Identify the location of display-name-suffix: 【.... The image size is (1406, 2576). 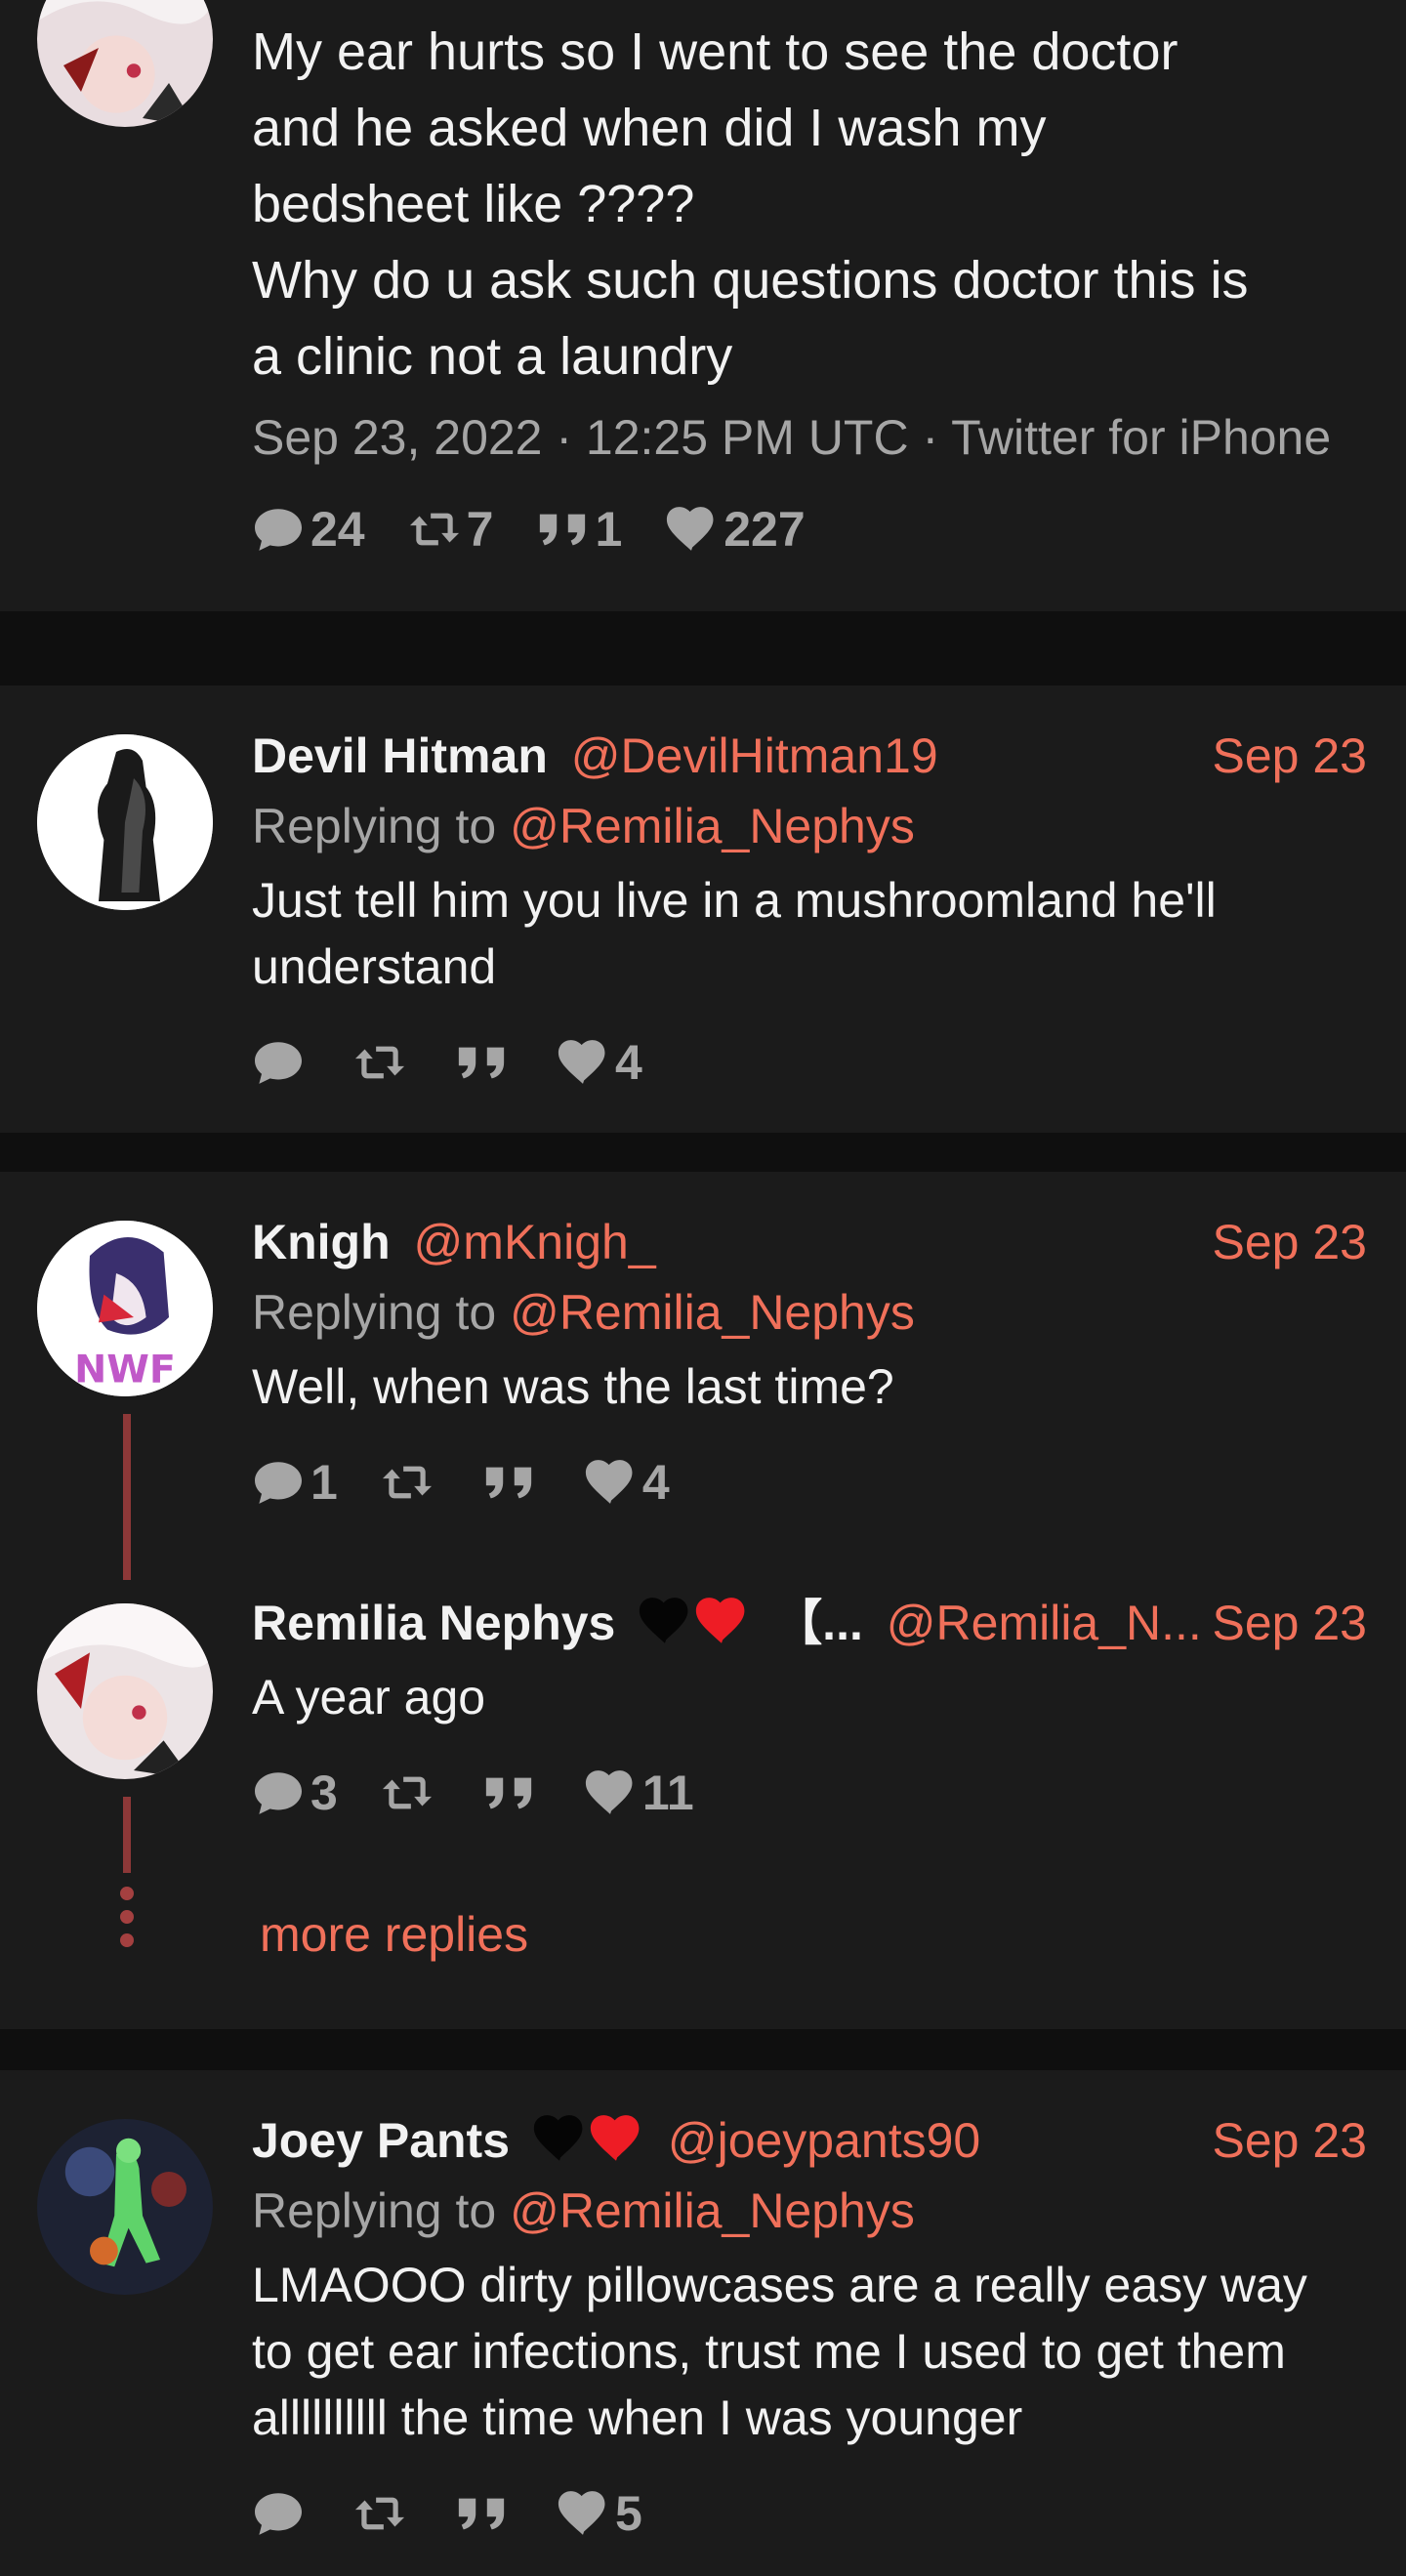
(818, 1623).